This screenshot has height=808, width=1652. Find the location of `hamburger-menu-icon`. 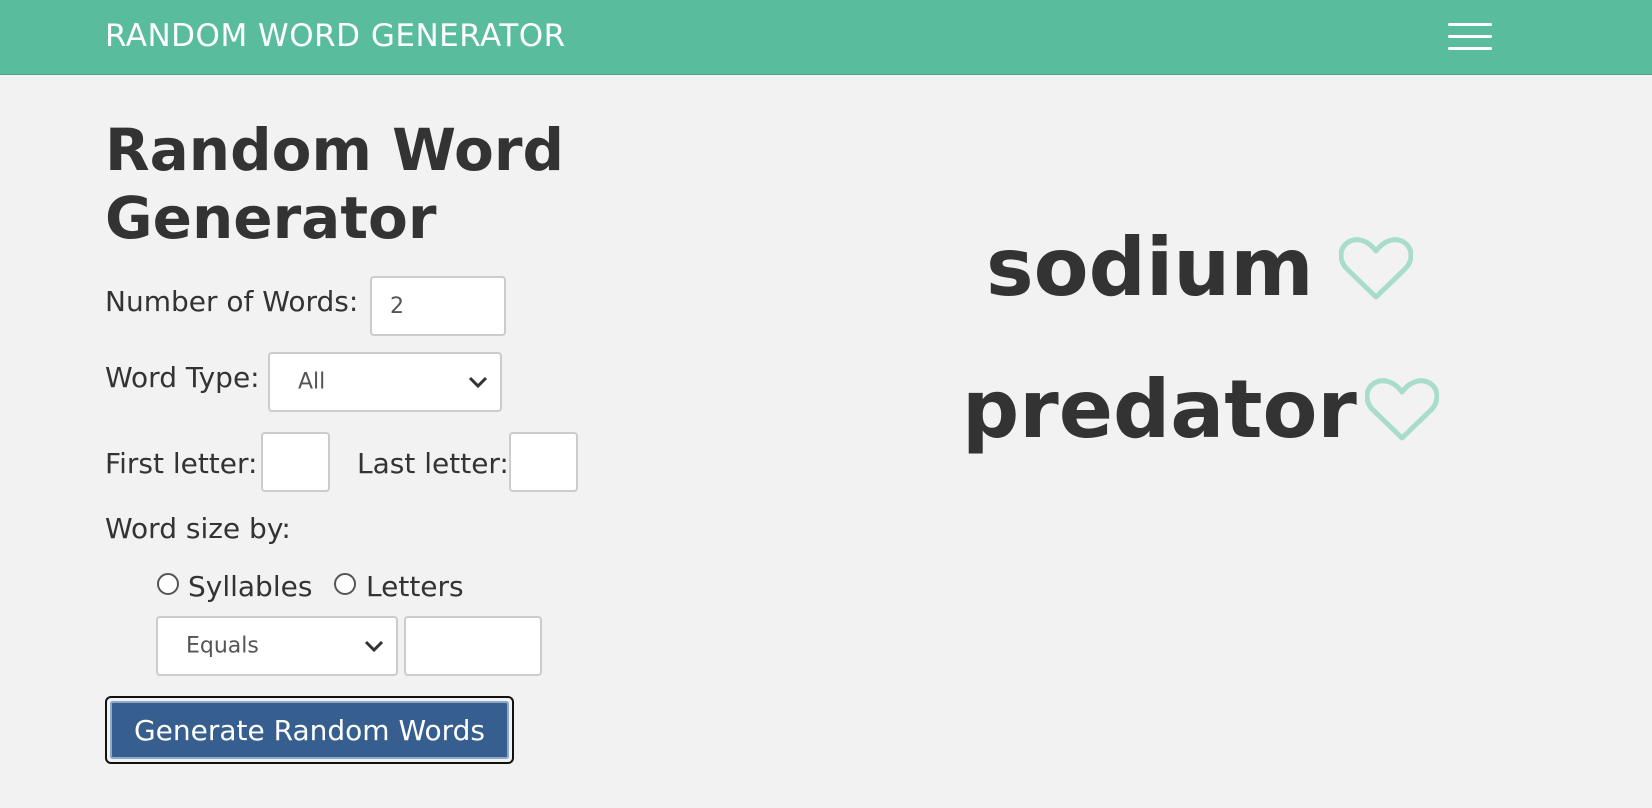

hamburger-menu-icon is located at coordinates (1471, 37).